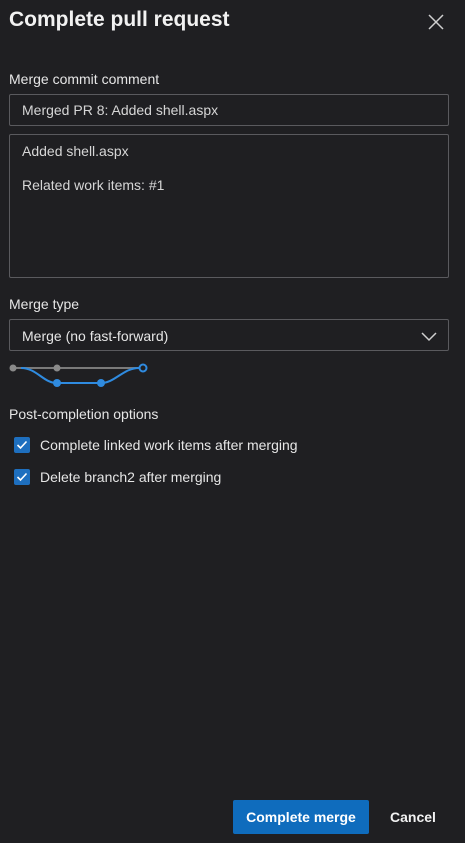 Image resolution: width=465 pixels, height=843 pixels. What do you see at coordinates (44, 304) in the screenshot?
I see `merge-type-label: Merge type` at bounding box center [44, 304].